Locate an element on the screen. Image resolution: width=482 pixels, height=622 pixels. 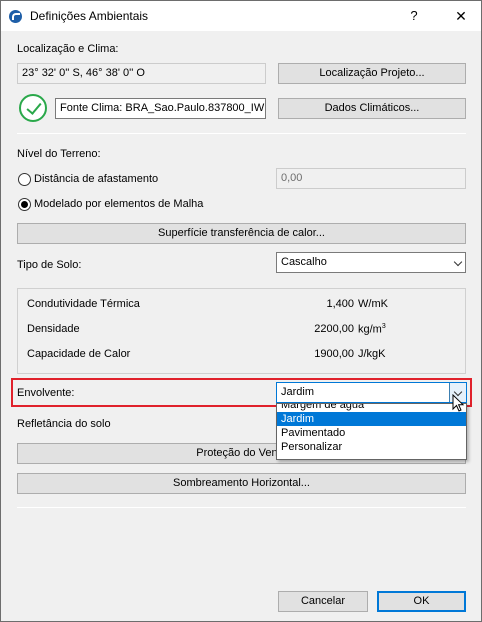
close-button: ✕ is located at coordinates (461, 16).